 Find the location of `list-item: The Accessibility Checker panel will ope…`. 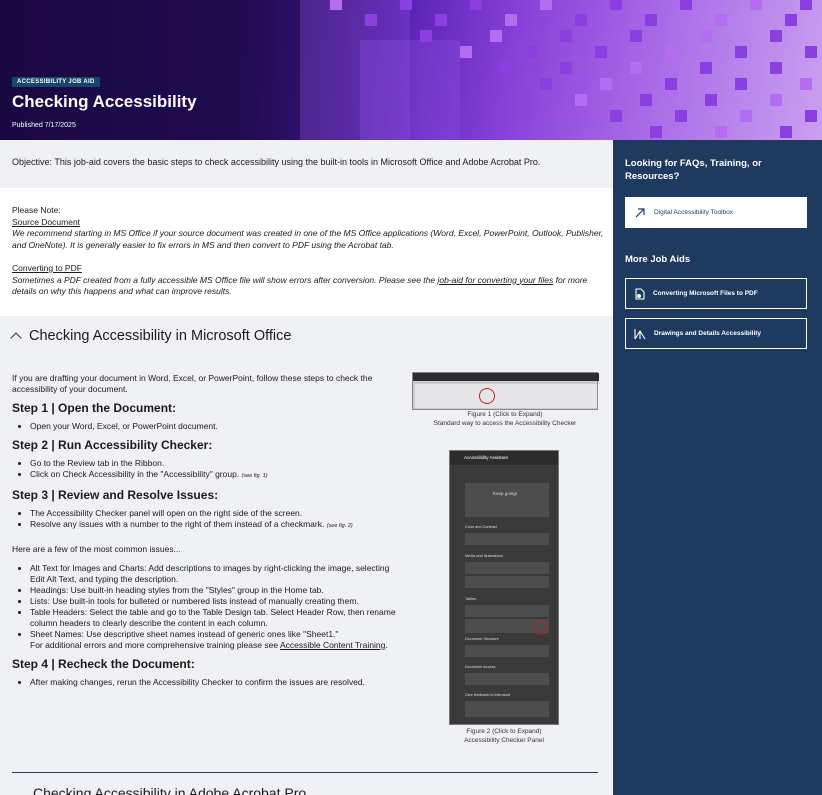

list-item: The Accessibility Checker panel will ope… is located at coordinates (216, 513).